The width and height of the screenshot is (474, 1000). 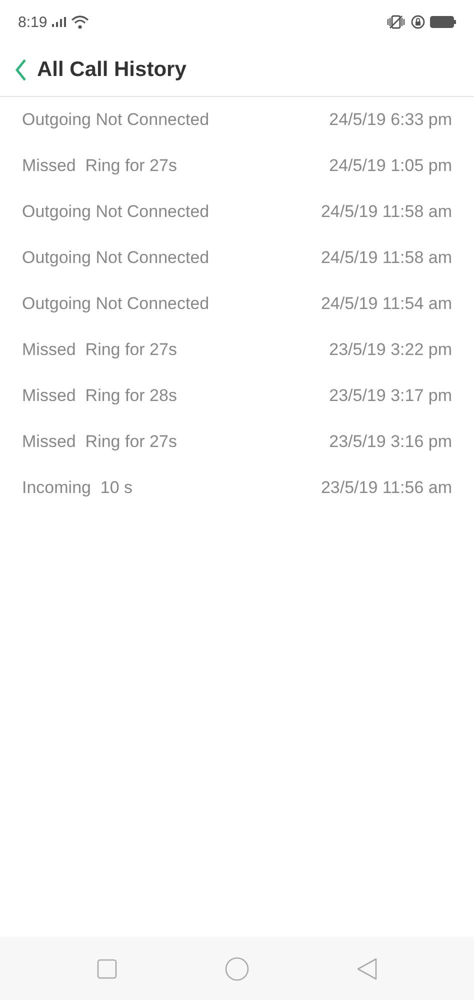 I want to click on vibrate-icon, so click(x=396, y=22).